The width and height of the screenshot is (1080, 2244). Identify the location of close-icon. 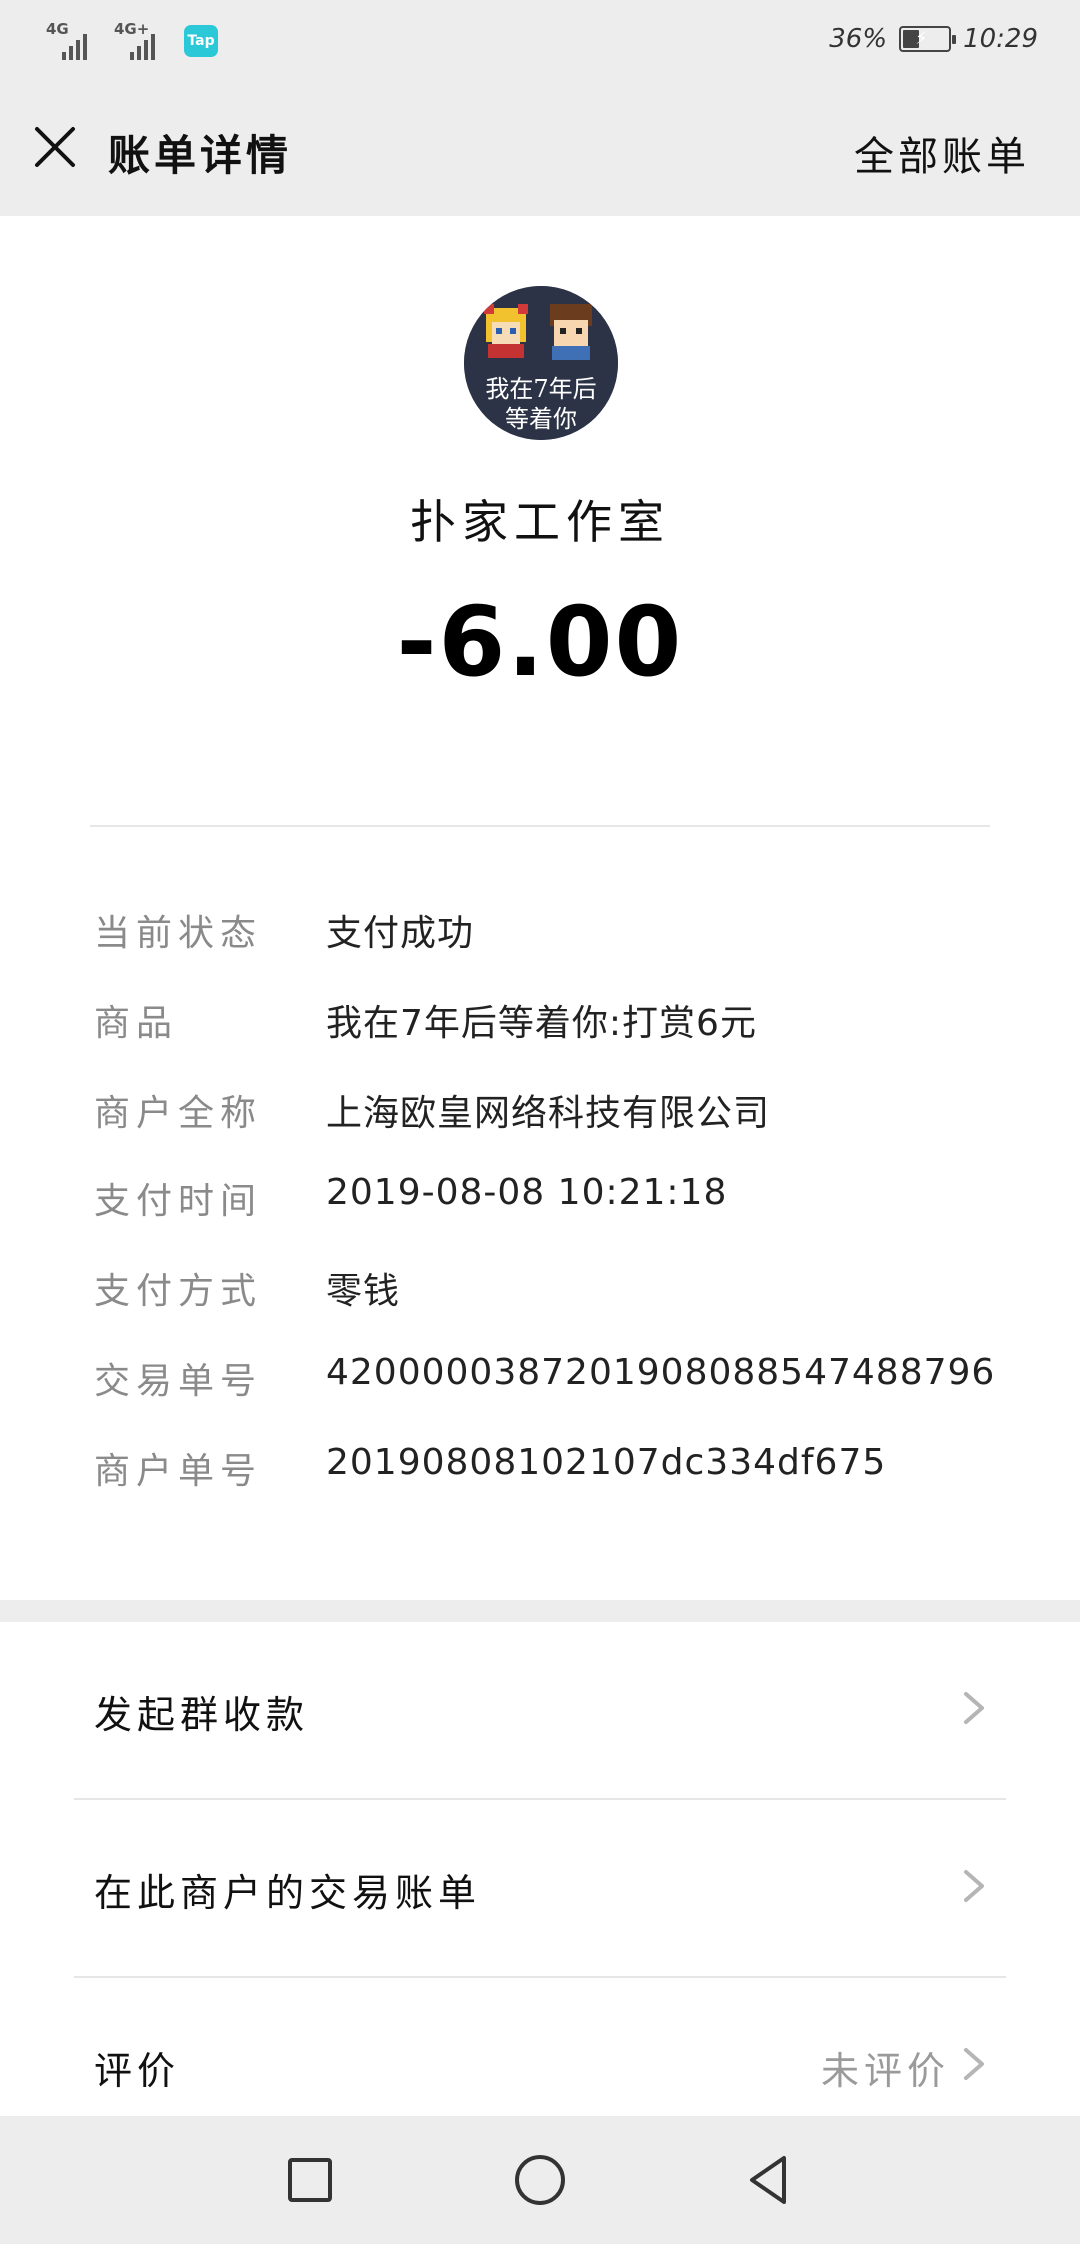
(55, 147).